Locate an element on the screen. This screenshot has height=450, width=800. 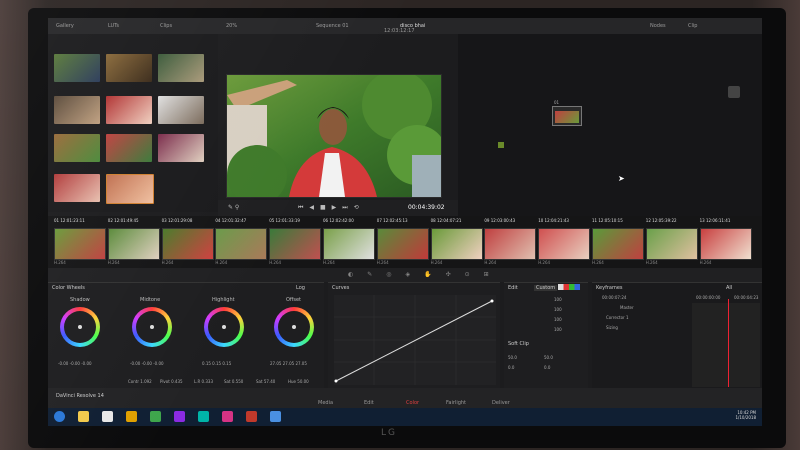
soft-clip-title: Soft Clip is located at coordinates (518, 344).